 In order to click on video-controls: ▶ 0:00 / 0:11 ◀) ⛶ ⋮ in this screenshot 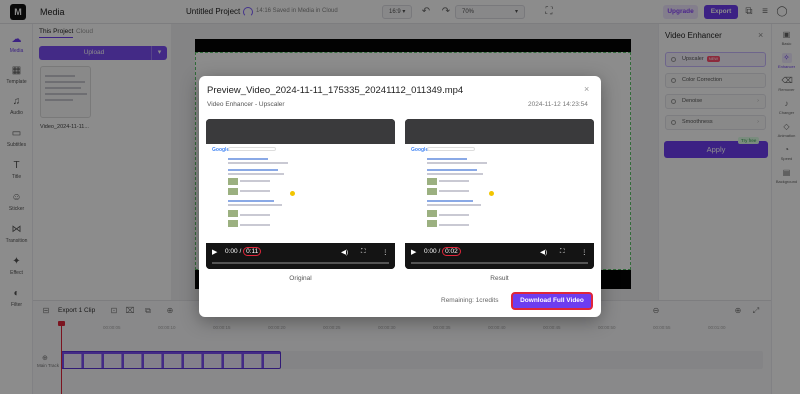, I will do `click(300, 256)`.